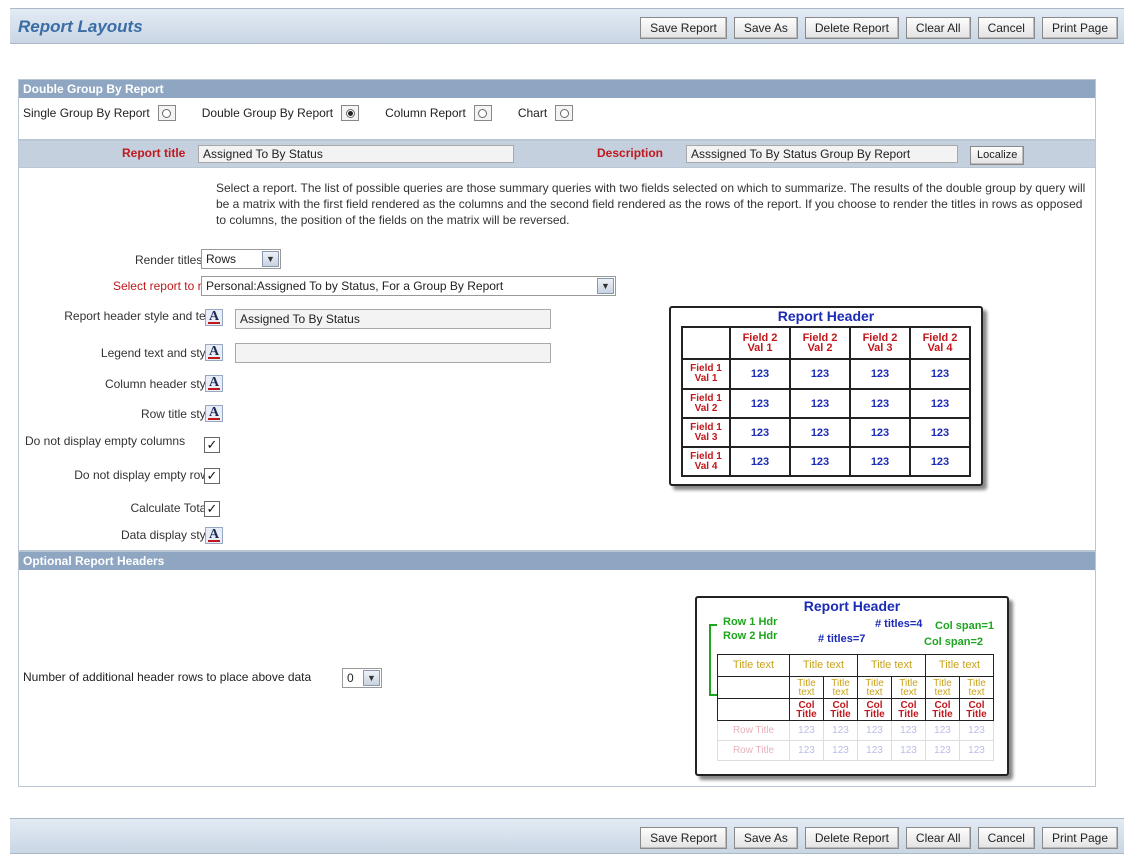 The width and height of the screenshot is (1130, 854). I want to click on localize-button: Localize, so click(997, 155).